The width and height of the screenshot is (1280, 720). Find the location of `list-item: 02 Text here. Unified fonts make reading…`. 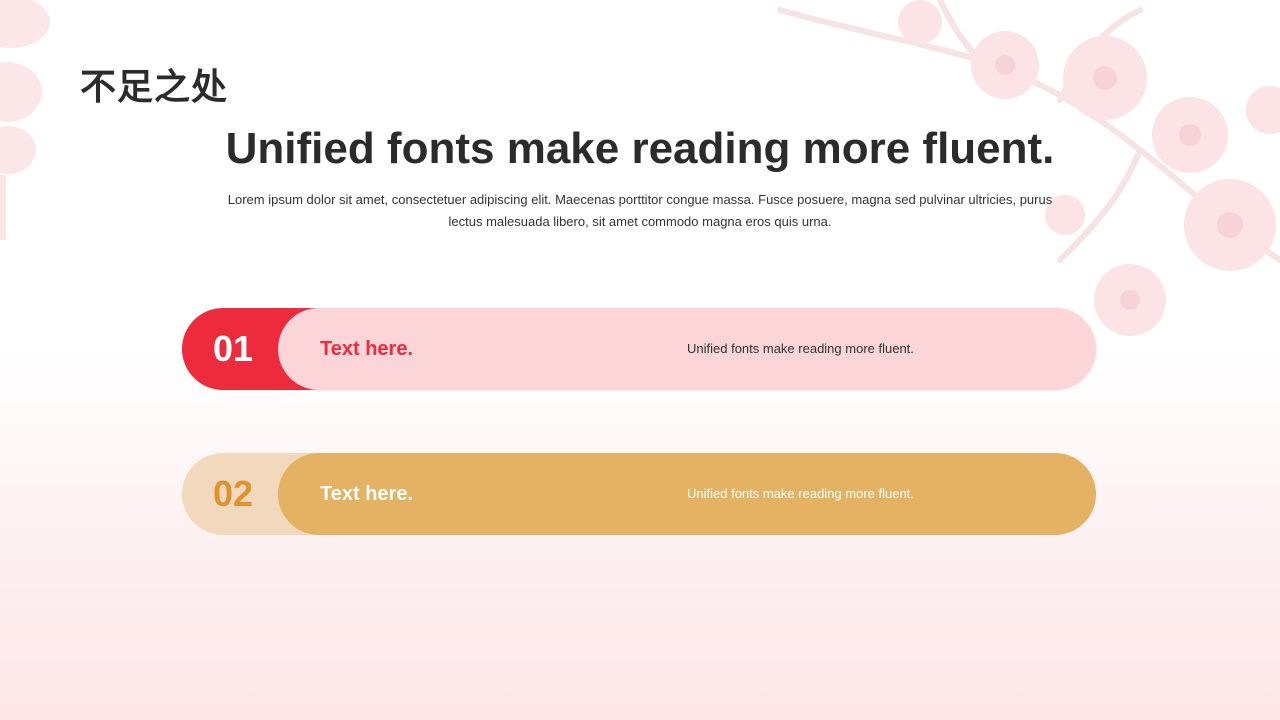

list-item: 02 Text here. Unified fonts make reading… is located at coordinates (639, 494).